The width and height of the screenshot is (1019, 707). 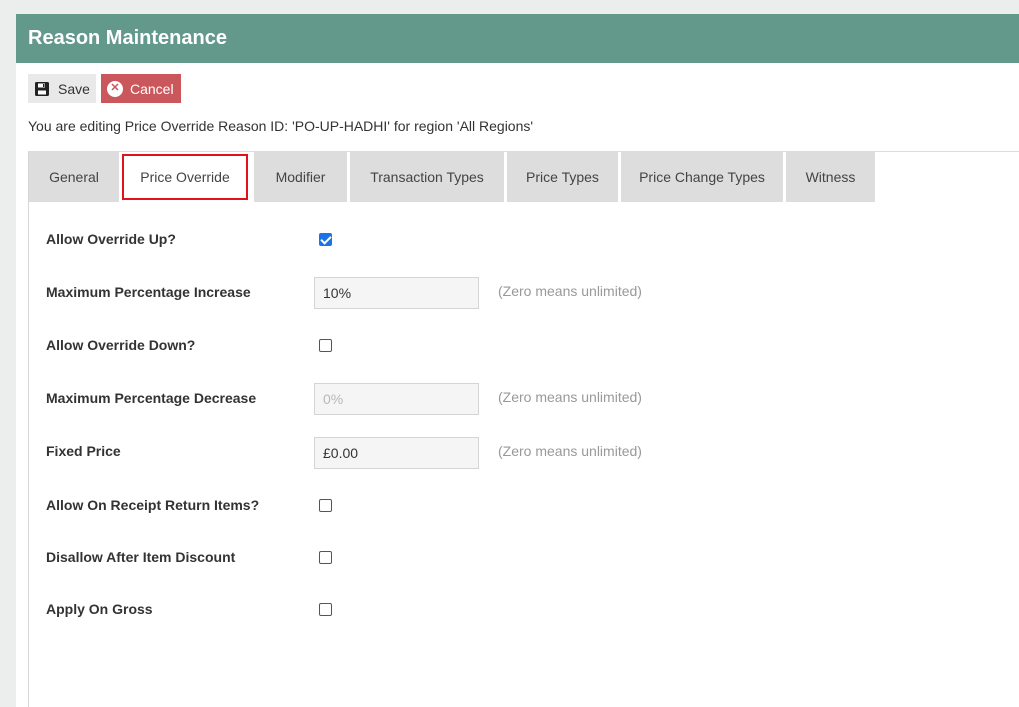 I want to click on cancel-button-label: Cancel, so click(x=152, y=88).